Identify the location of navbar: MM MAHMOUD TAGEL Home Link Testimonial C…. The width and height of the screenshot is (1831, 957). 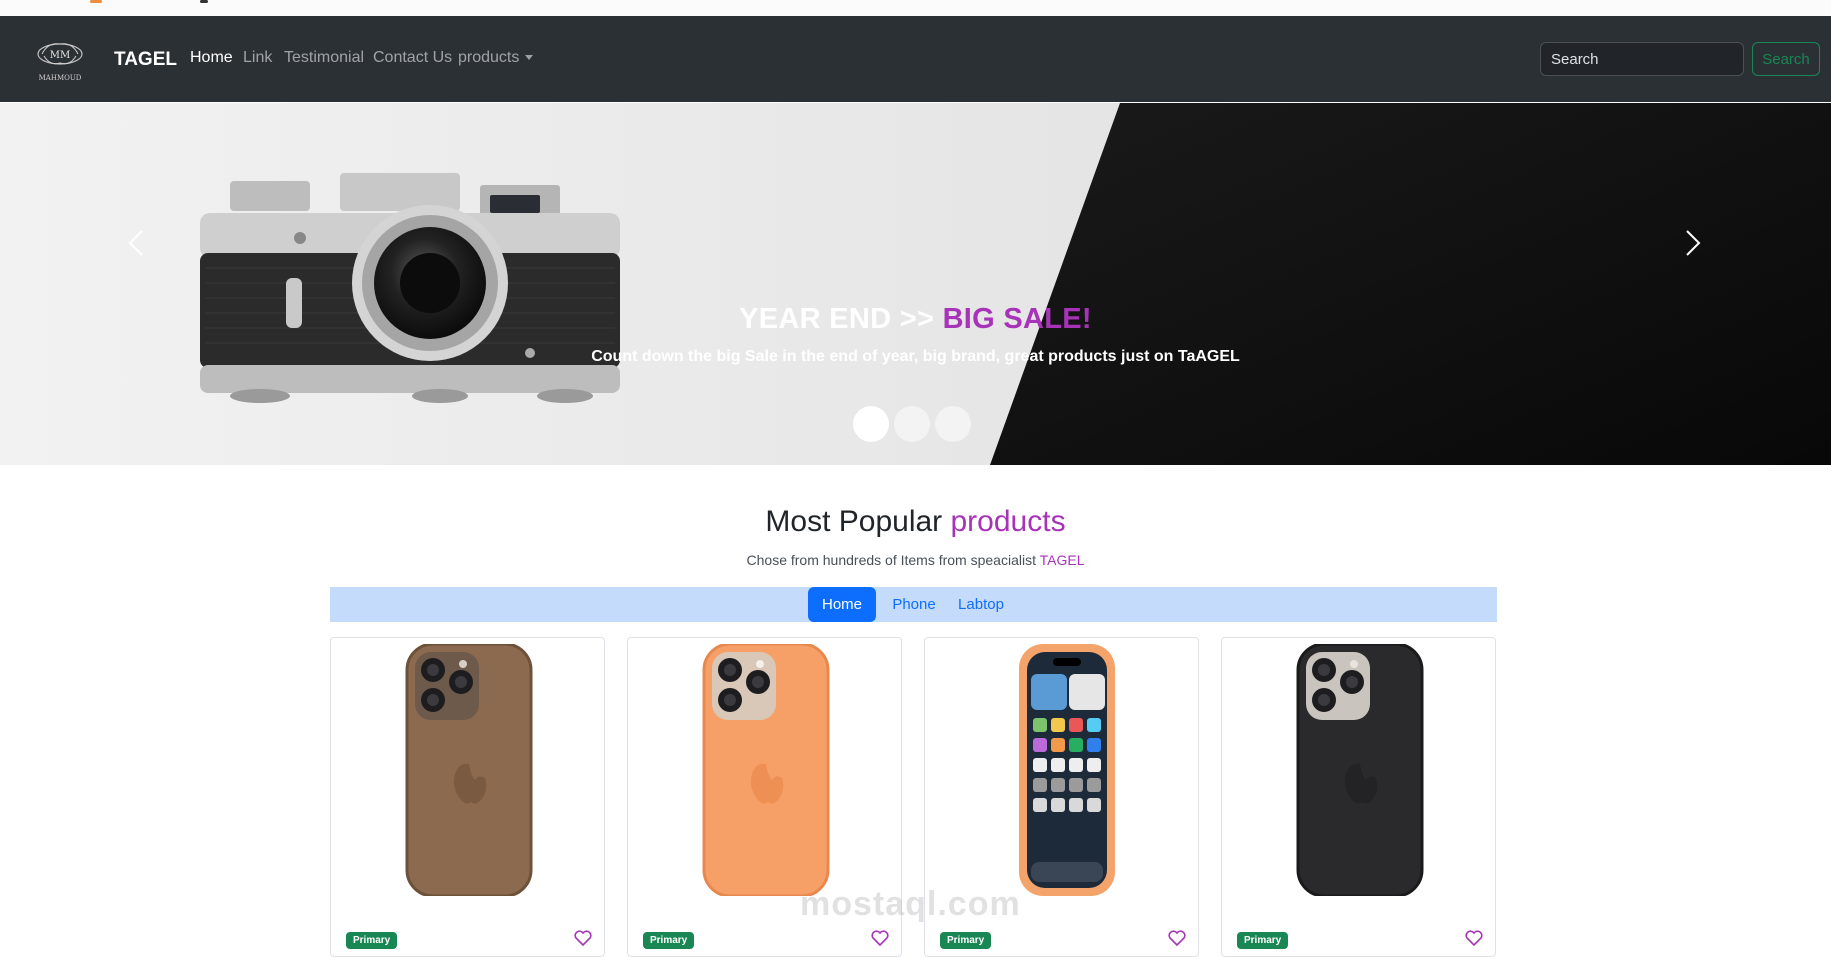
(915, 59).